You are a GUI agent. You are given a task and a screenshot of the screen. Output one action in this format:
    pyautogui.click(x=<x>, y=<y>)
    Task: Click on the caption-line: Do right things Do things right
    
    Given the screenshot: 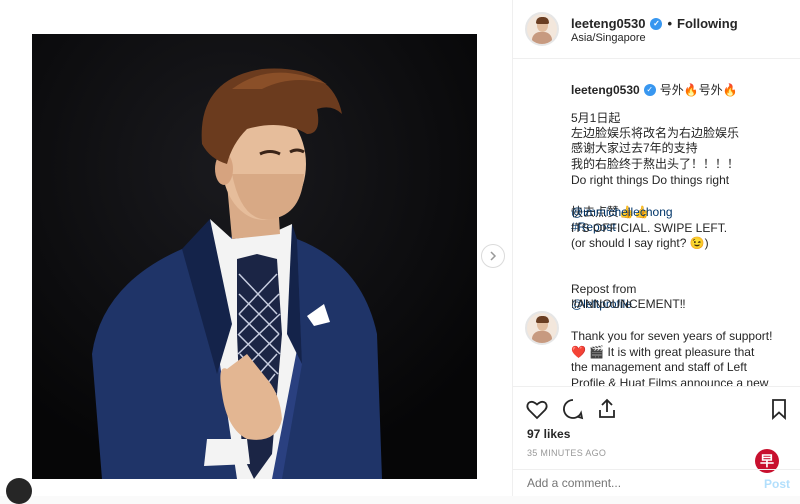 What is the action you would take?
    pyautogui.click(x=650, y=180)
    